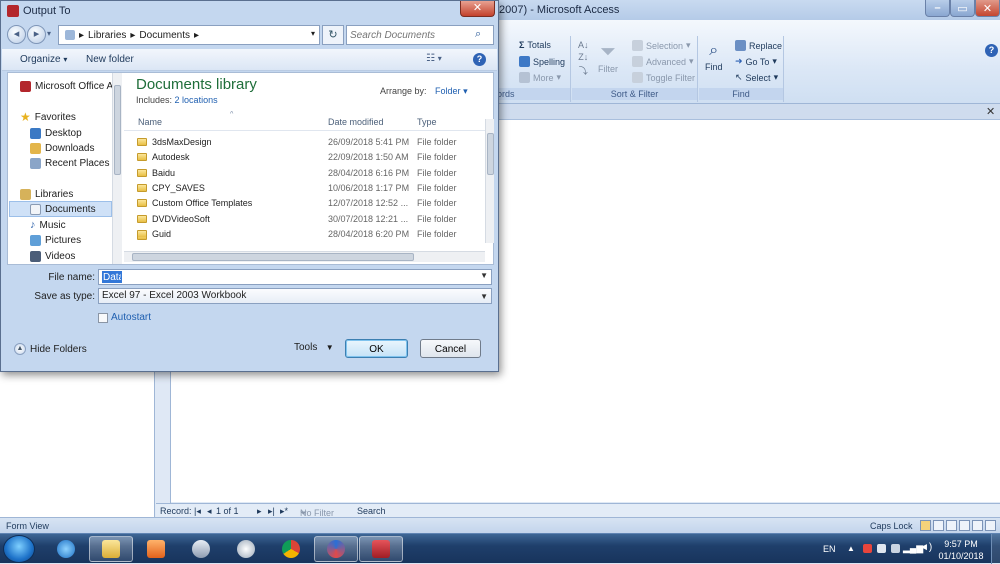 The height and width of the screenshot is (564, 1000). What do you see at coordinates (209, 511) in the screenshot?
I see `previous-record-icon: ◂` at bounding box center [209, 511].